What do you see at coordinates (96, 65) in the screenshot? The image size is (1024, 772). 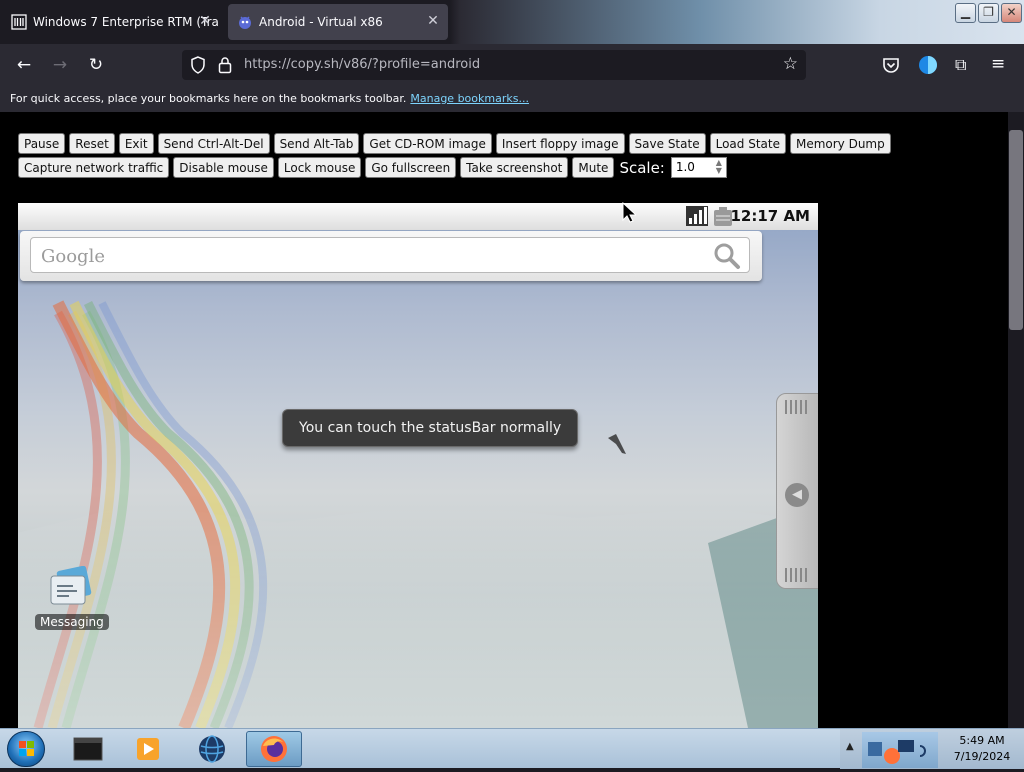 I see `reload-icon: ↻` at bounding box center [96, 65].